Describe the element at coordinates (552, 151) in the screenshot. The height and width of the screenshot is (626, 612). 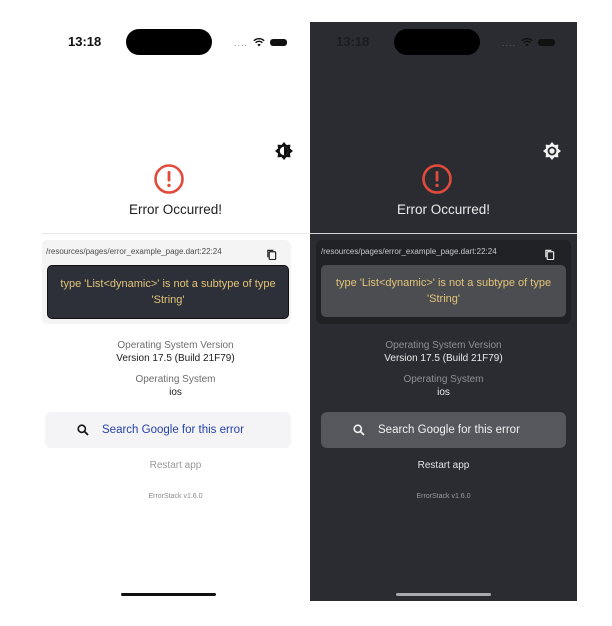
I see `brightness-icon` at that location.